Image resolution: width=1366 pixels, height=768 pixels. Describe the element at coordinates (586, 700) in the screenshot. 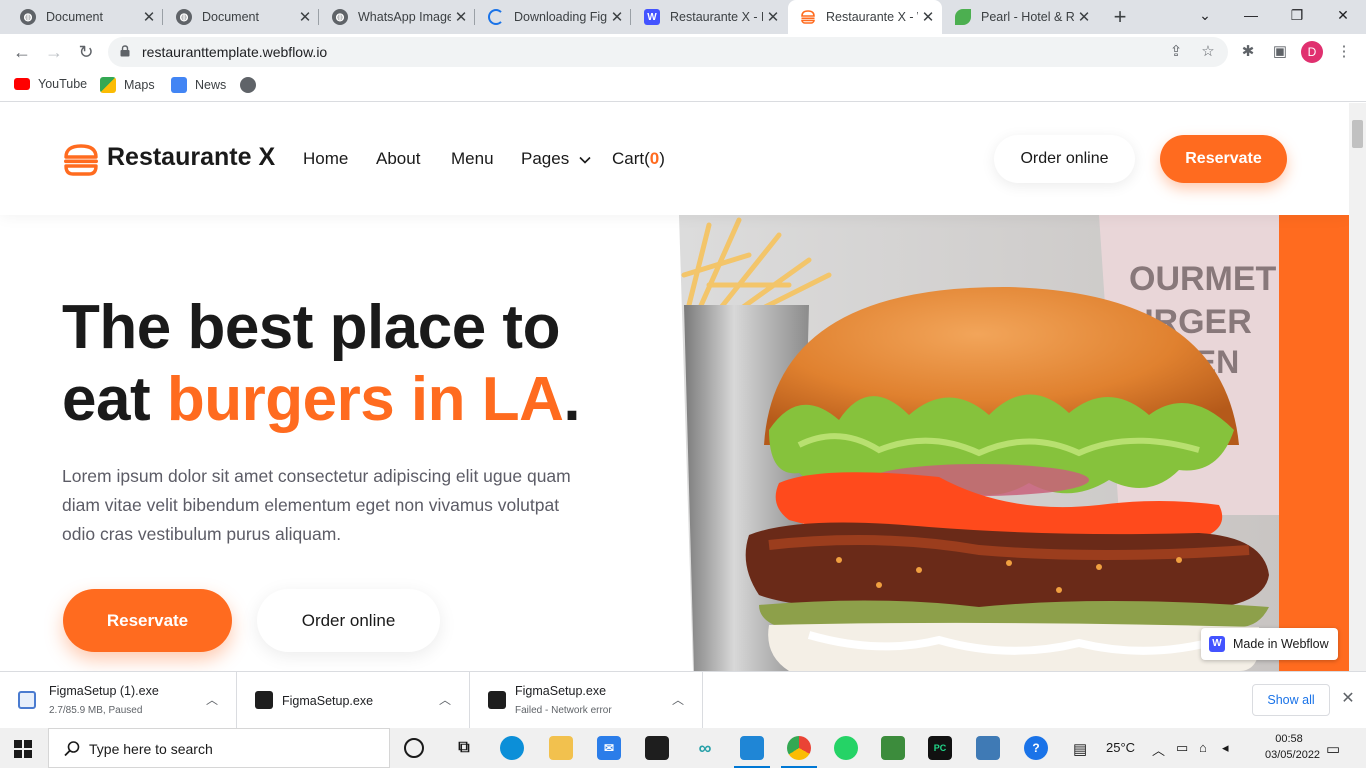

I see `download-item: FigmaSetup.exe Failed - Network error ︿` at that location.